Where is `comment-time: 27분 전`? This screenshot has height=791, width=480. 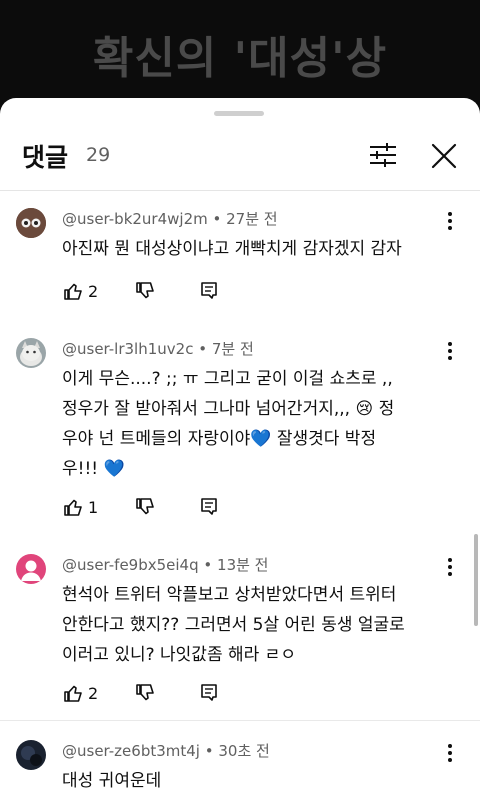
comment-time: 27분 전 is located at coordinates (252, 219).